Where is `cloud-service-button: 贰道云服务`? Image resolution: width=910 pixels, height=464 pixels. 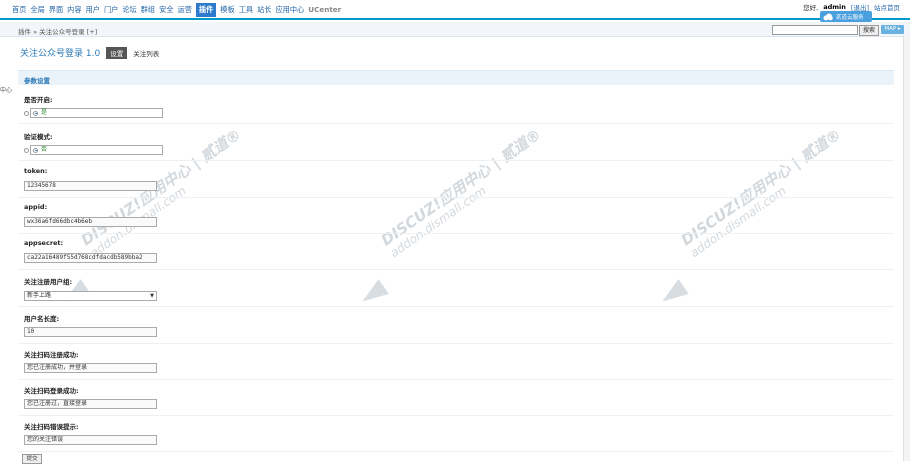
cloud-service-button: 贰道云服务 is located at coordinates (846, 16).